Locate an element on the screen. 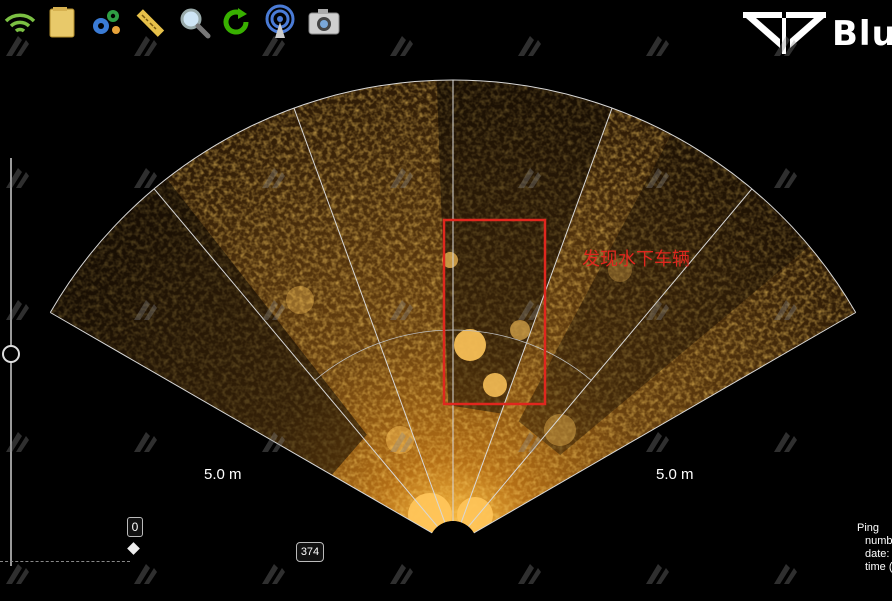 The image size is (892, 601). gears-icon is located at coordinates (106, 22).